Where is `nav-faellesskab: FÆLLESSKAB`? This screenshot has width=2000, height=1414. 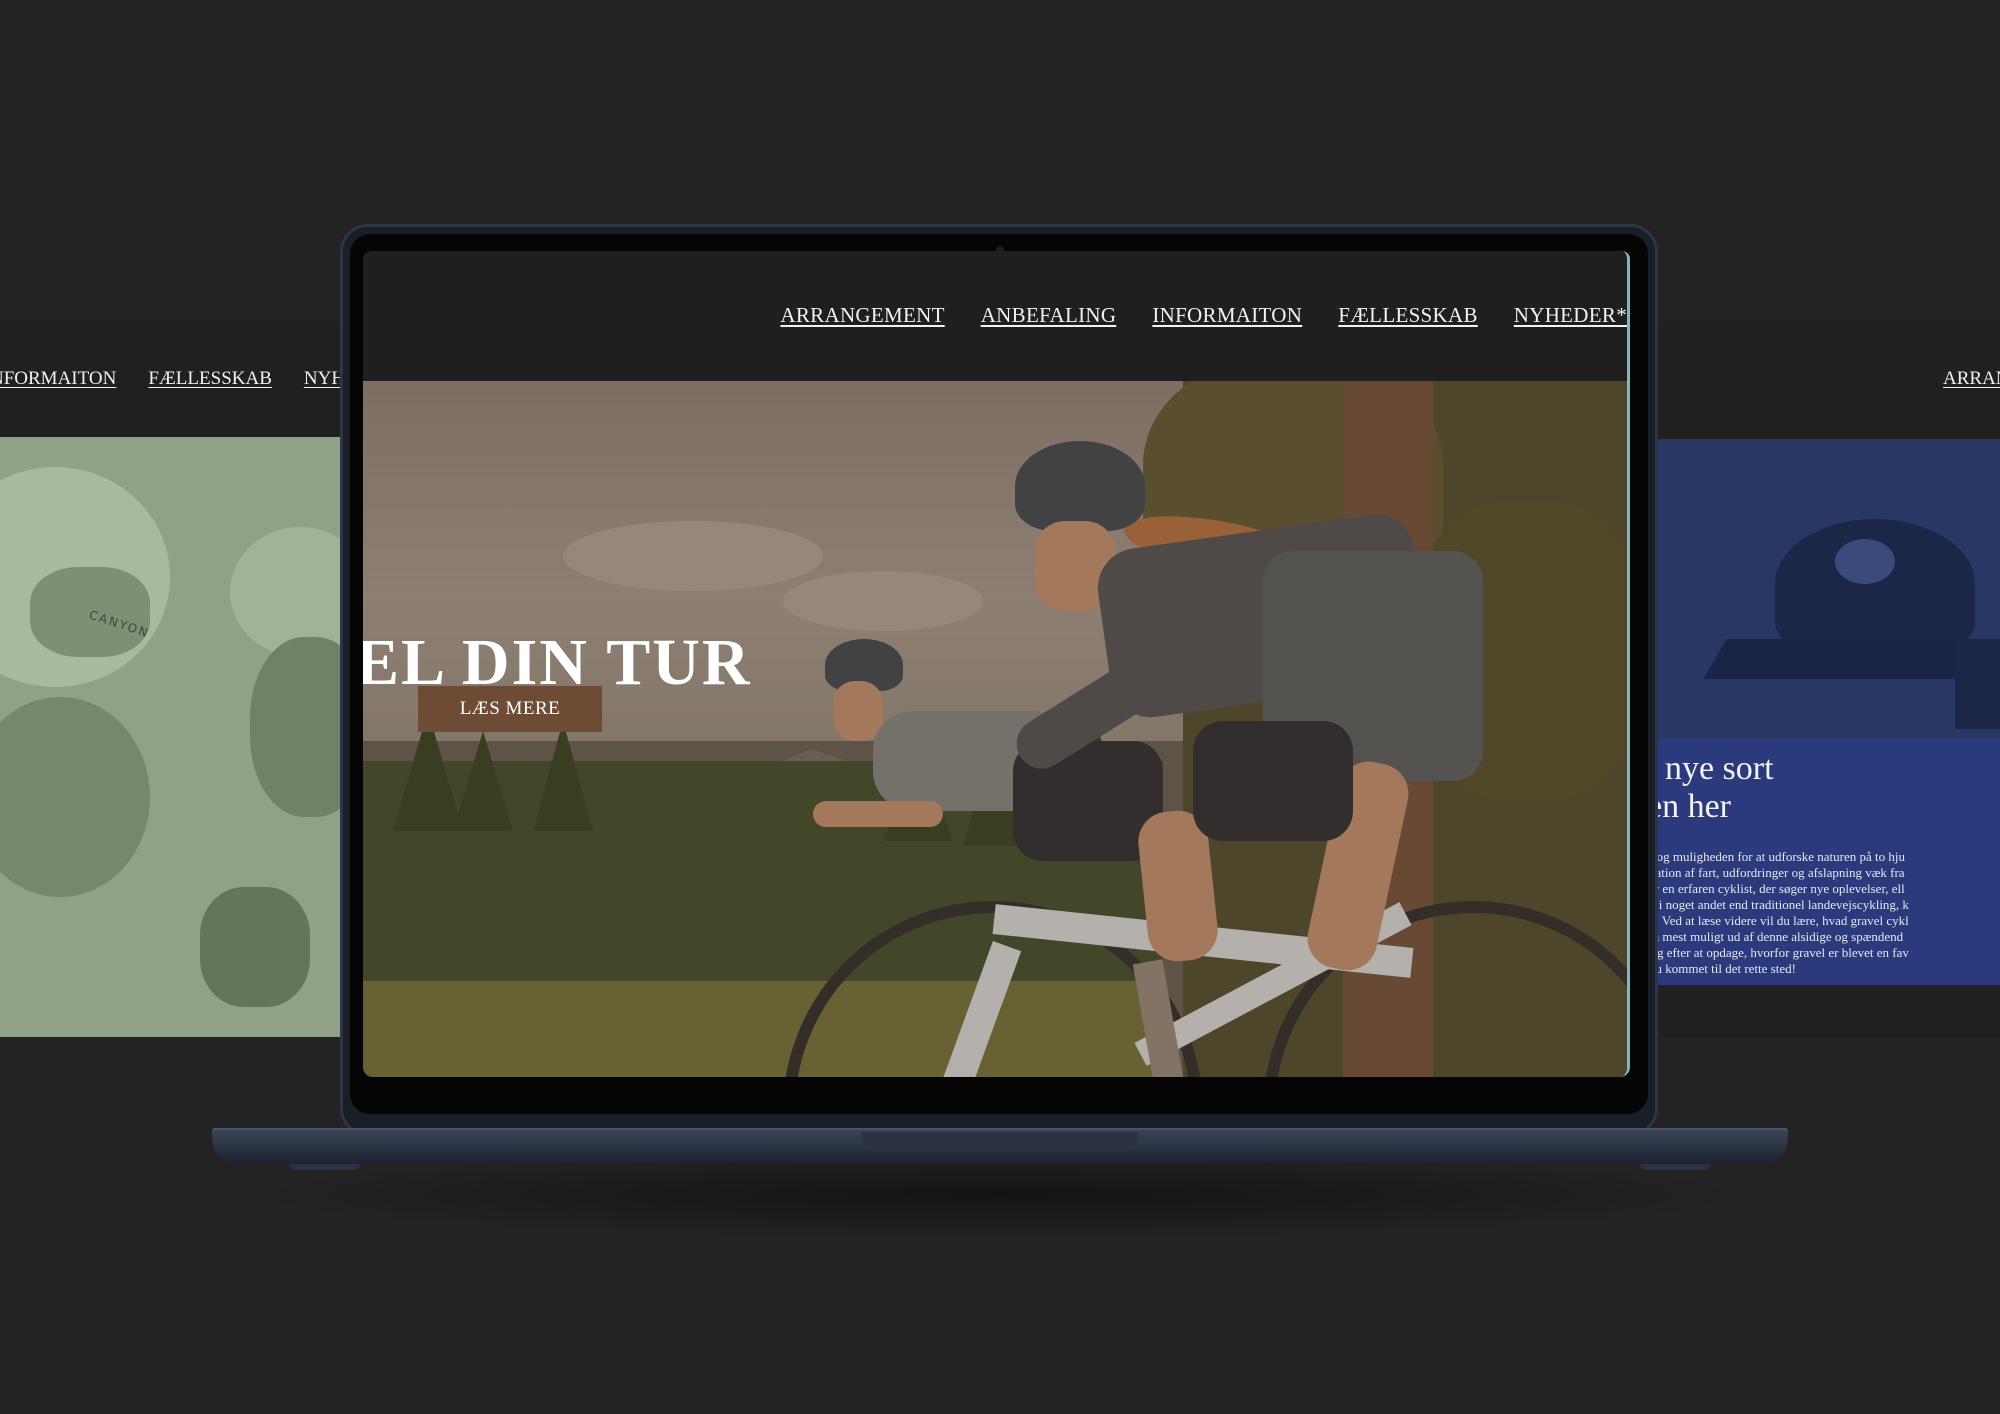 nav-faellesskab: FÆLLESSKAB is located at coordinates (1408, 315).